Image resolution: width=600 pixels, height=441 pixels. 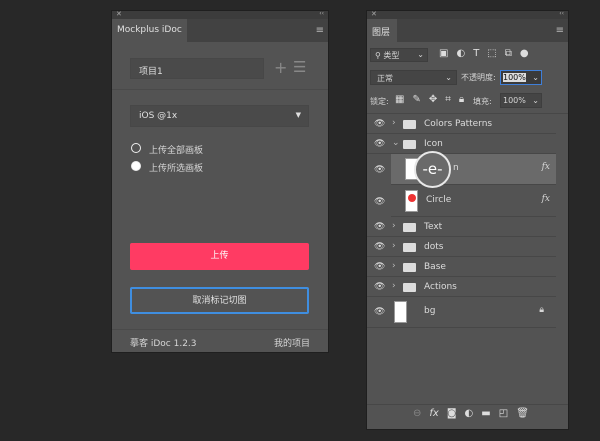 What do you see at coordinates (163, 344) in the screenshot?
I see `version-label: 摹客 iDoc 1.2.3` at bounding box center [163, 344].